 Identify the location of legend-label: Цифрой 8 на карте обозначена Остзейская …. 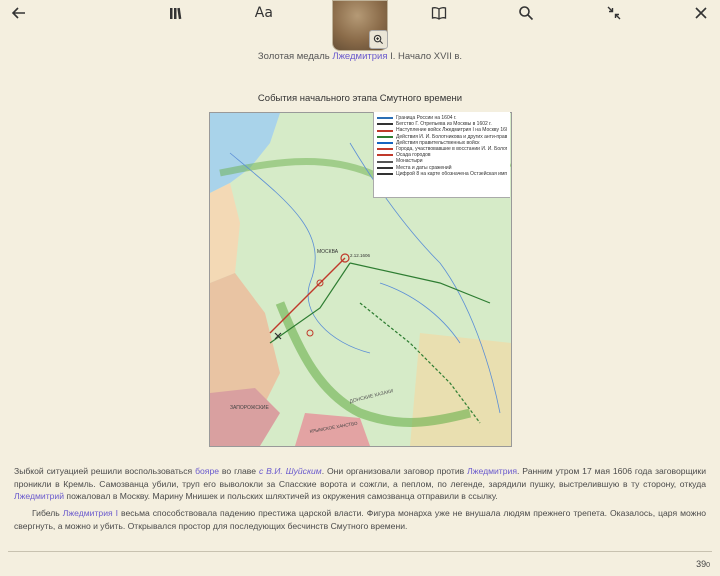
(451, 173).